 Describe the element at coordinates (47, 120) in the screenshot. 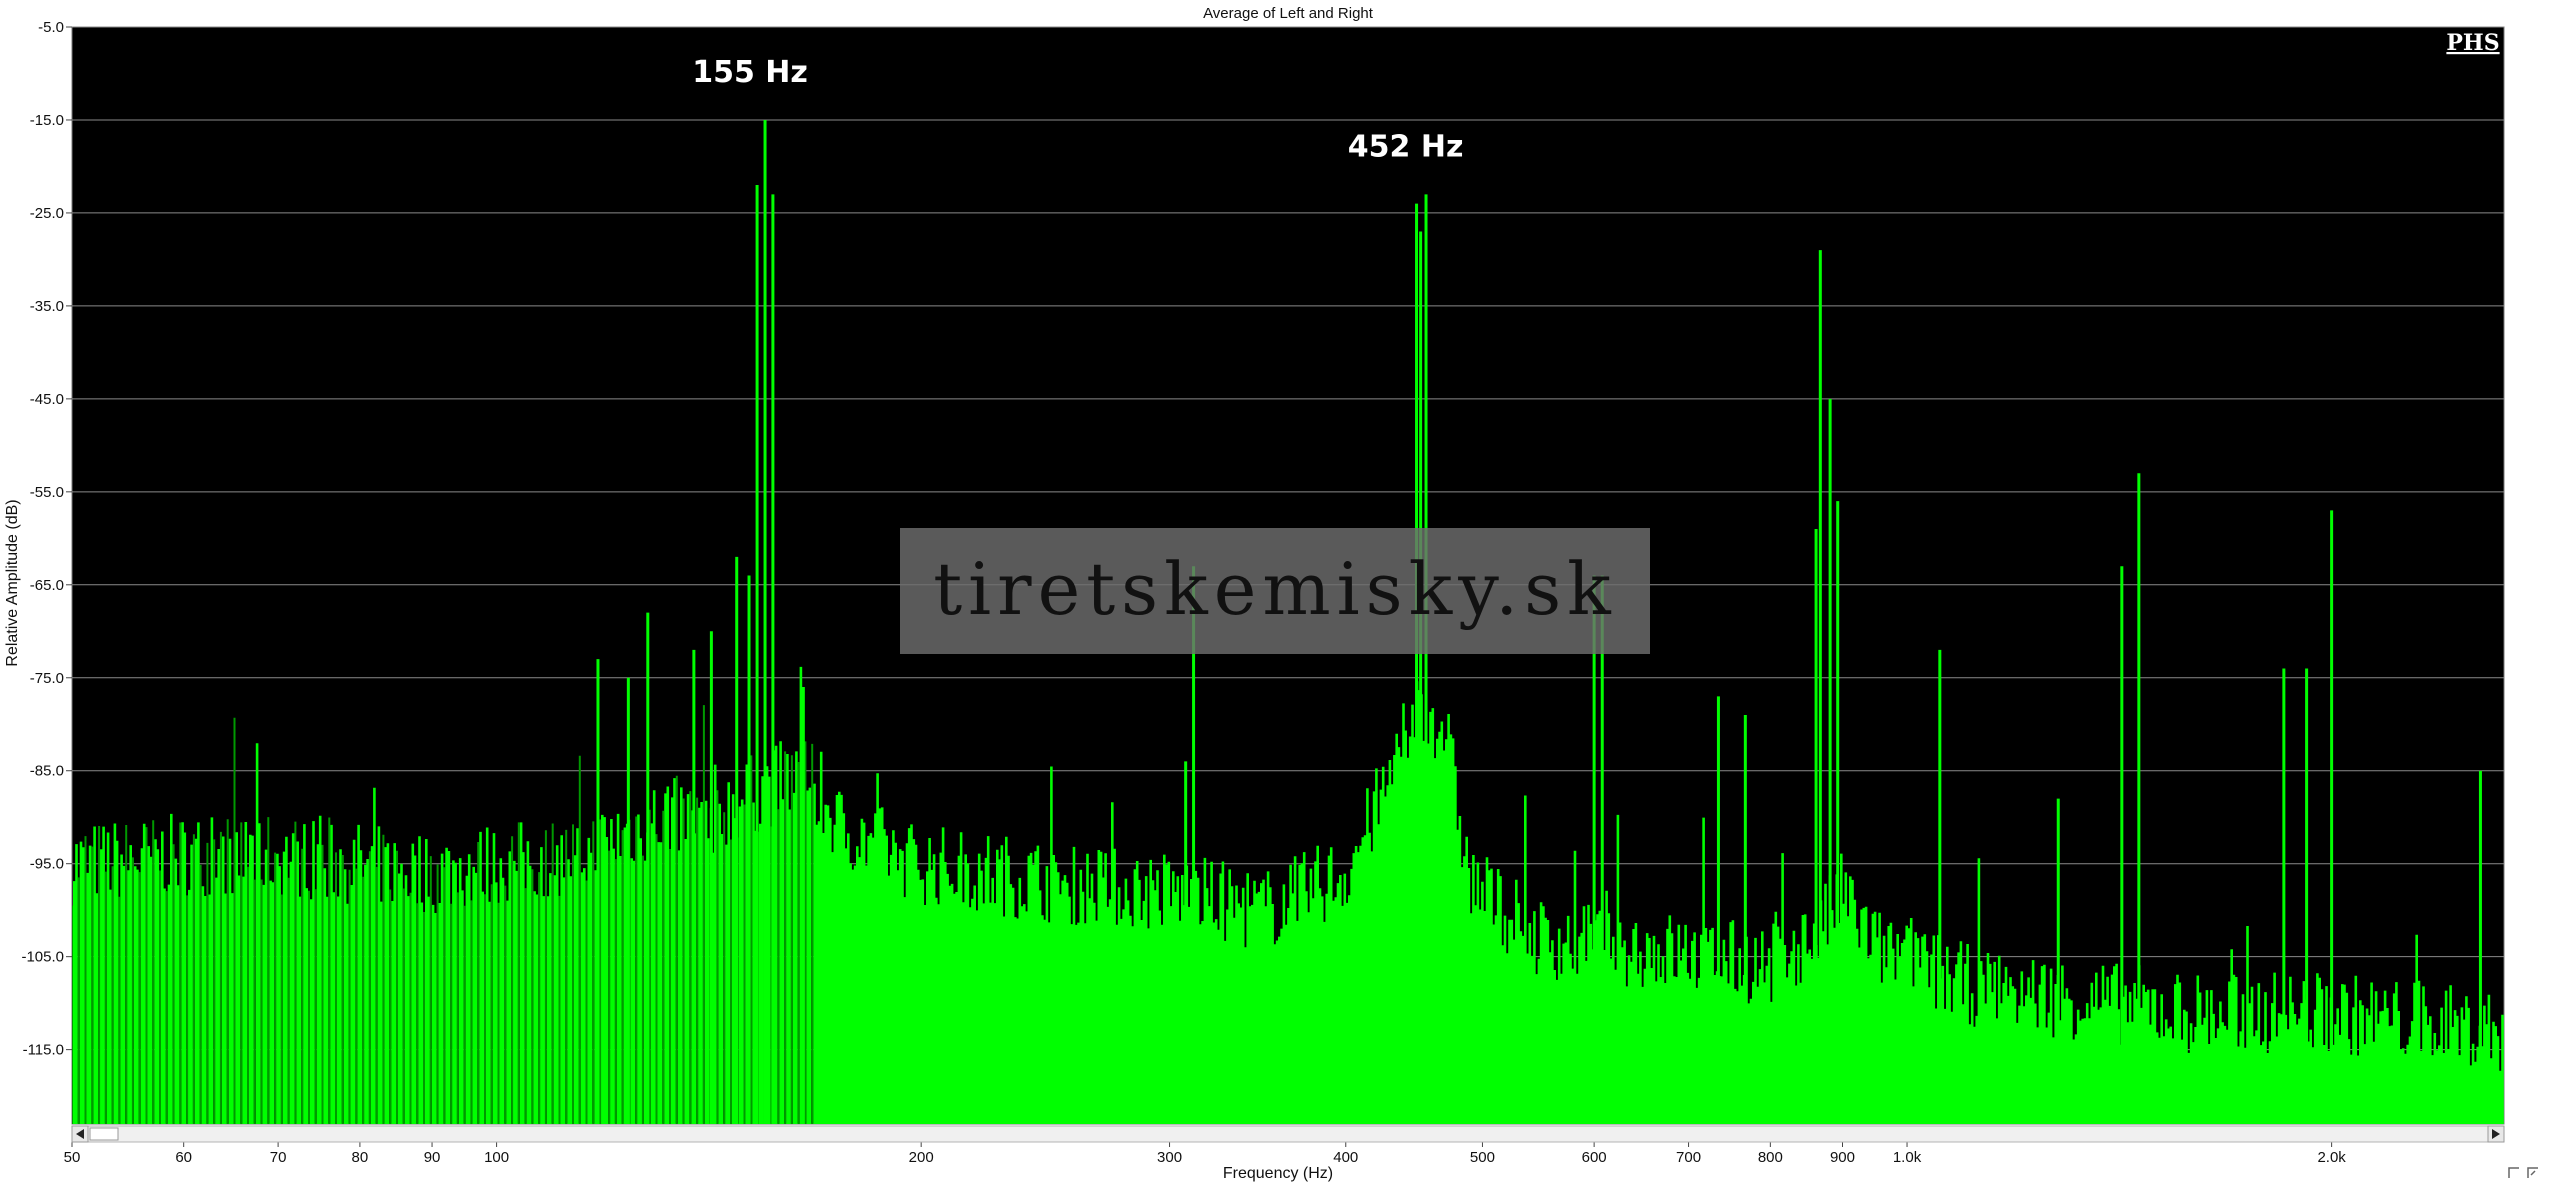

I see `y-tick-label: -15.0` at that location.